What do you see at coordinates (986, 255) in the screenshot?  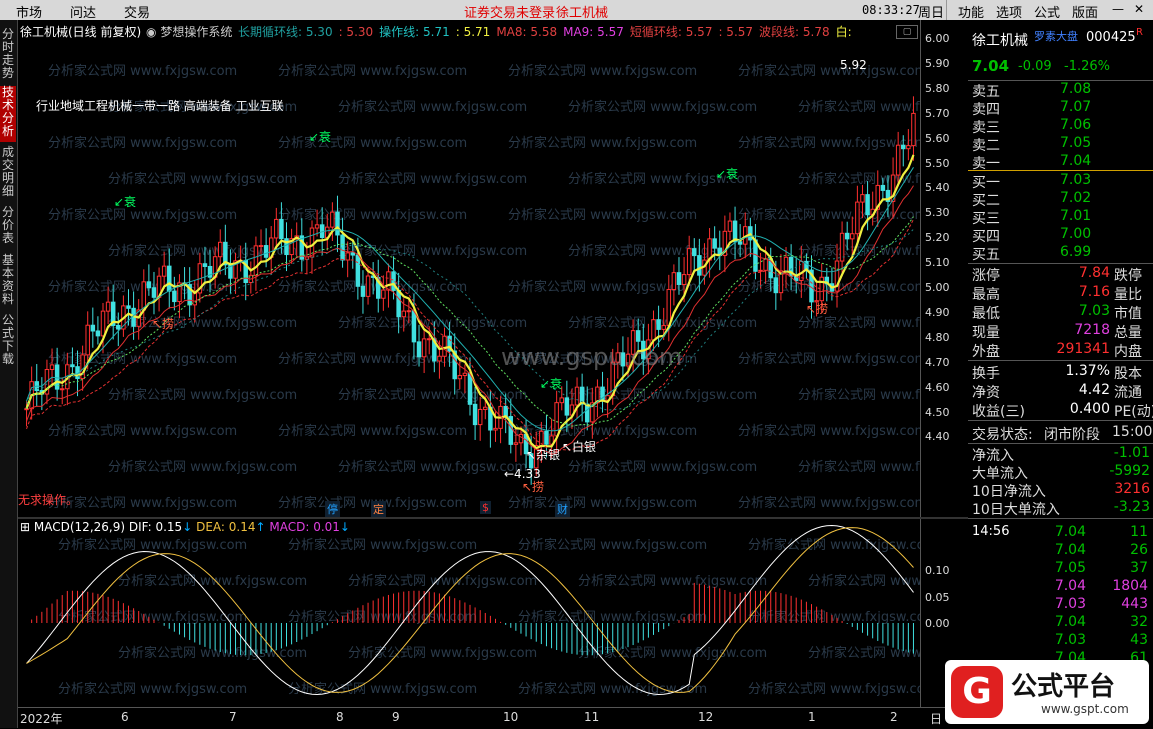 I see `bid-label: 买五` at bounding box center [986, 255].